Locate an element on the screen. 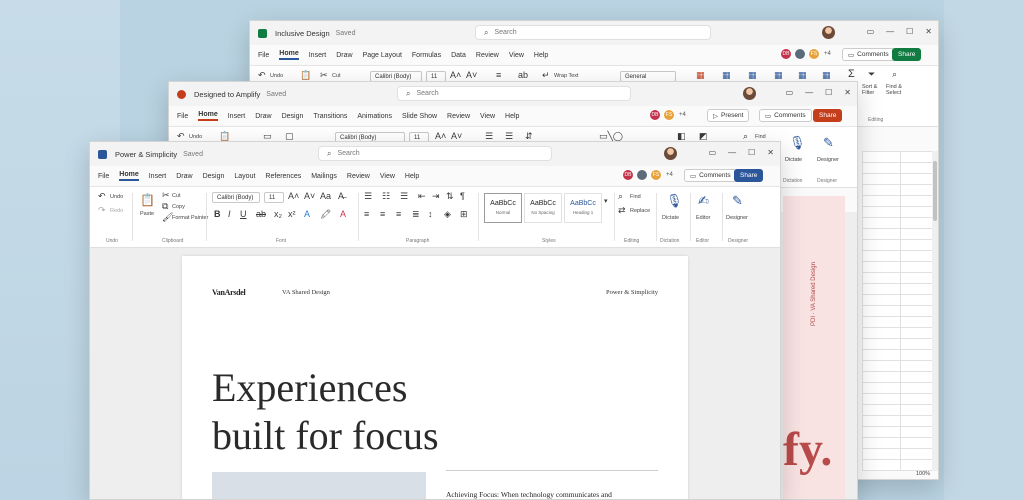 The height and width of the screenshot is (500, 1024). find-select-icon: ⌕ is located at coordinates (894, 74).